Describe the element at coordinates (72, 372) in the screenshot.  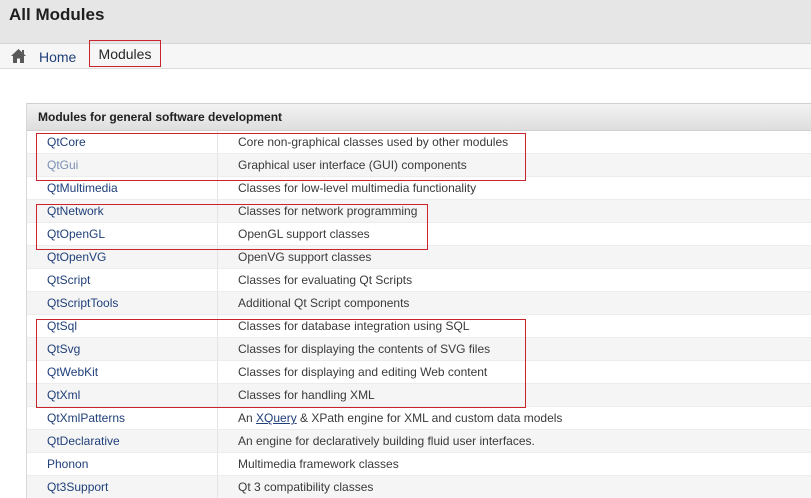
I see `module-link-qtwebkit: QtWebKit` at that location.